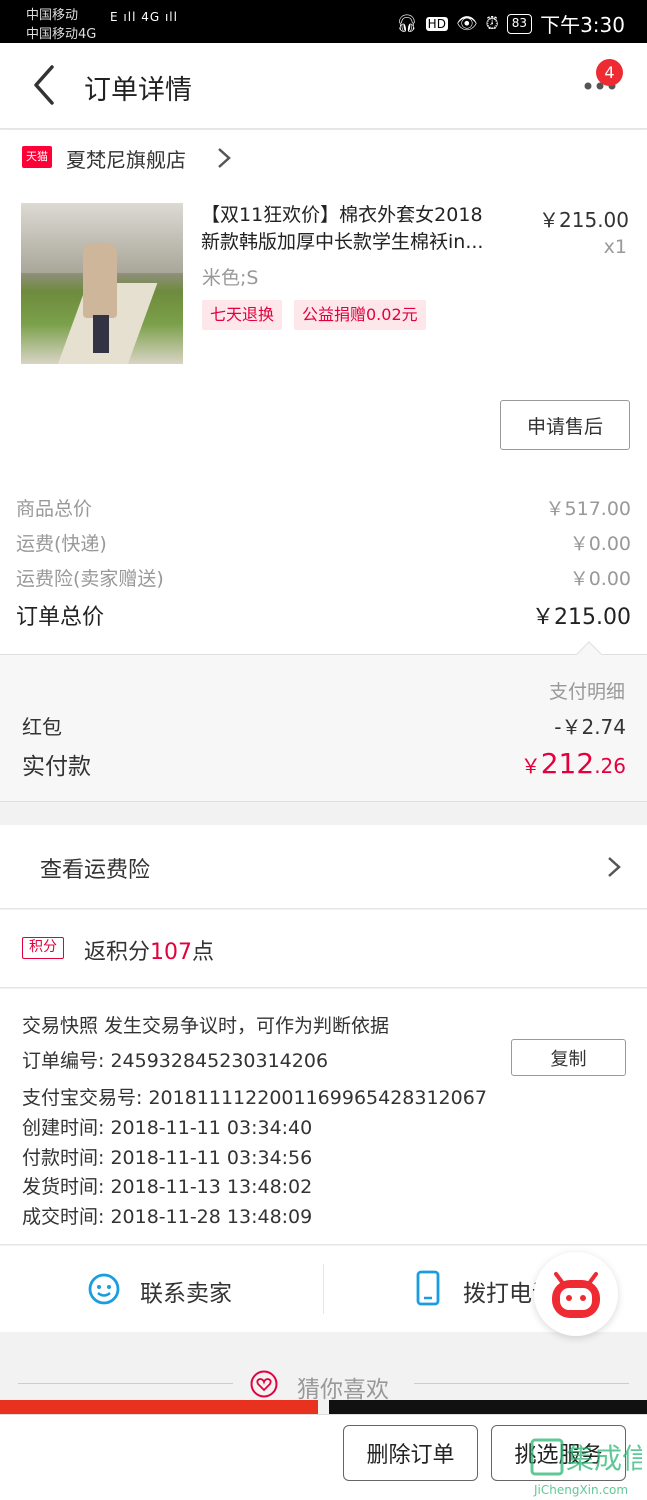  What do you see at coordinates (254, 1098) in the screenshot?
I see `alipay-number: 支付宝交易号: 2018111122001169965428312067` at bounding box center [254, 1098].